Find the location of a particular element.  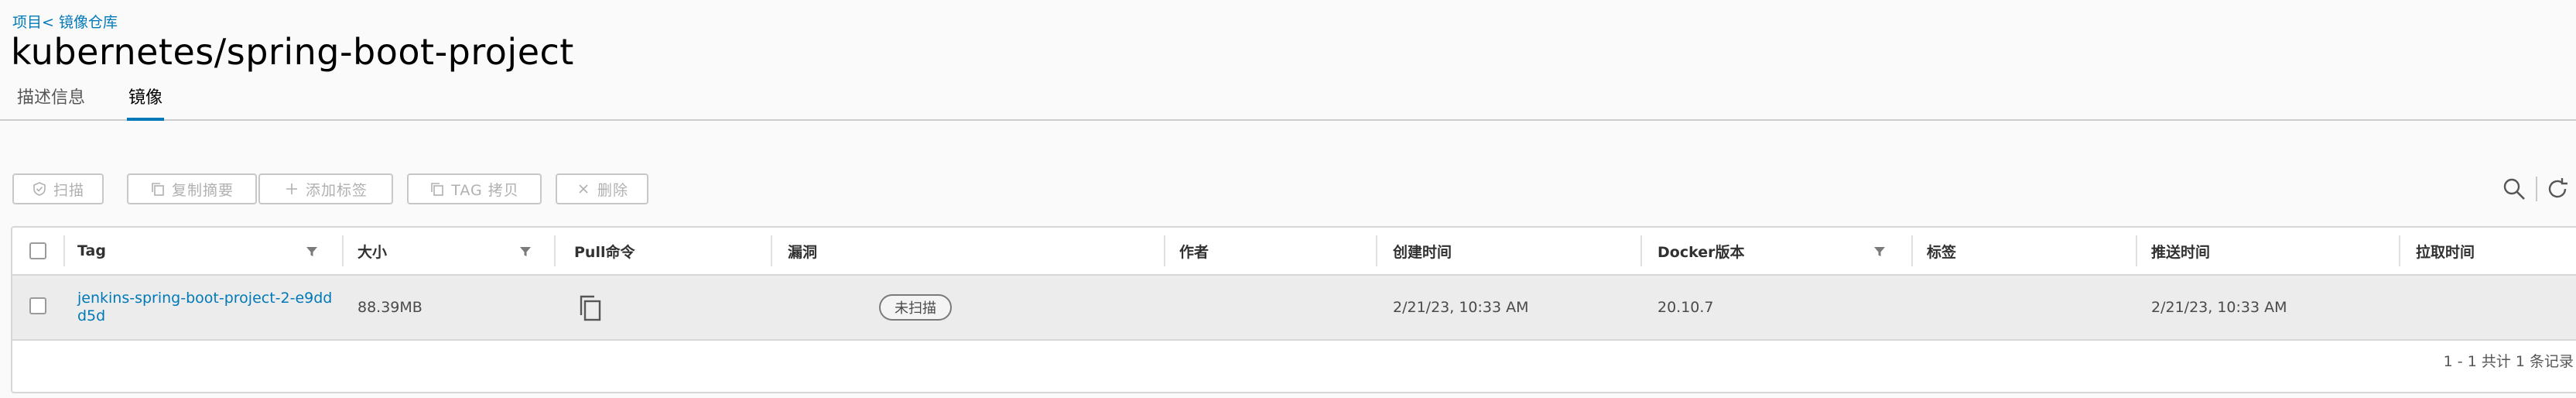

scan-label: 扫描 is located at coordinates (69, 190).